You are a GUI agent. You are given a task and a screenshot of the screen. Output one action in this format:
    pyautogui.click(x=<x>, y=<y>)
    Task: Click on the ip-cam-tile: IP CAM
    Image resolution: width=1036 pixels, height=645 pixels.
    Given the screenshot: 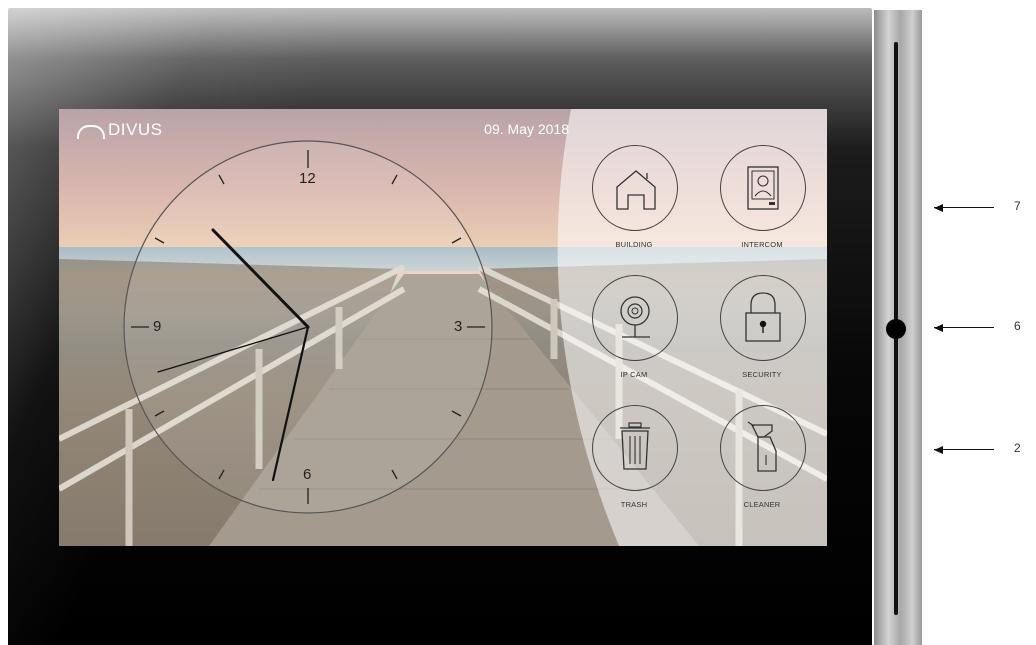 What is the action you would take?
    pyautogui.click(x=634, y=330)
    